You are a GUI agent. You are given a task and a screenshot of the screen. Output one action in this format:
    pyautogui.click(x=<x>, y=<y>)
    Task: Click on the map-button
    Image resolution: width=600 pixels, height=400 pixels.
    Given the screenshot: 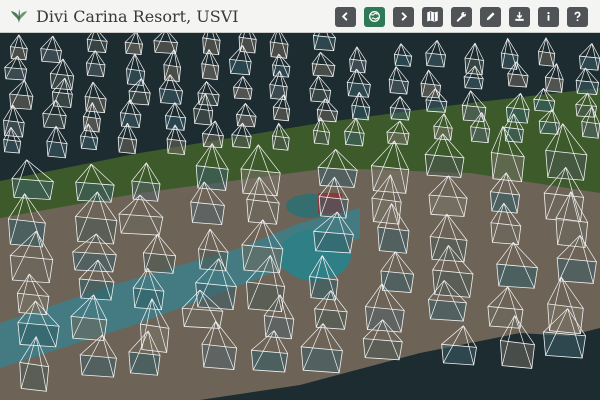 What is the action you would take?
    pyautogui.click(x=432, y=16)
    